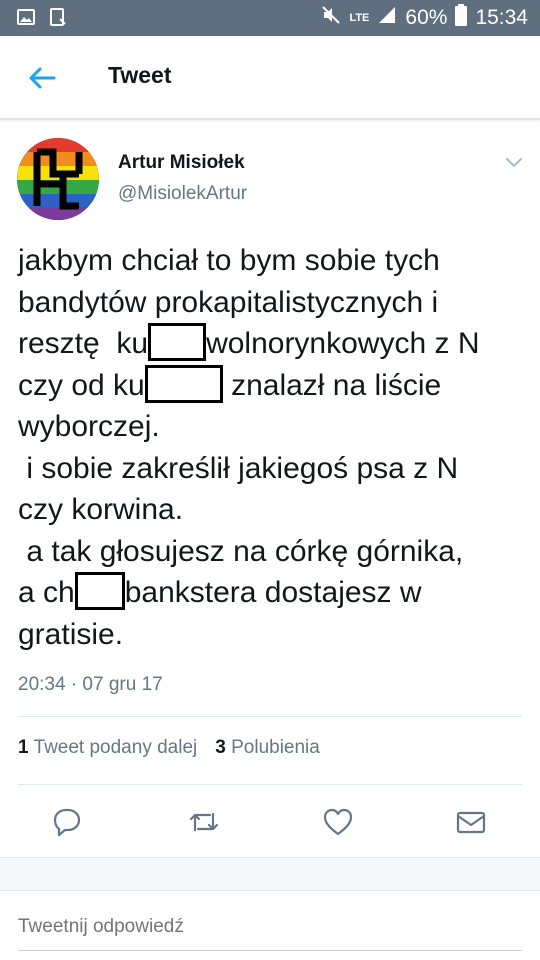 The height and width of the screenshot is (960, 540). What do you see at coordinates (58, 179) in the screenshot?
I see `avatar` at bounding box center [58, 179].